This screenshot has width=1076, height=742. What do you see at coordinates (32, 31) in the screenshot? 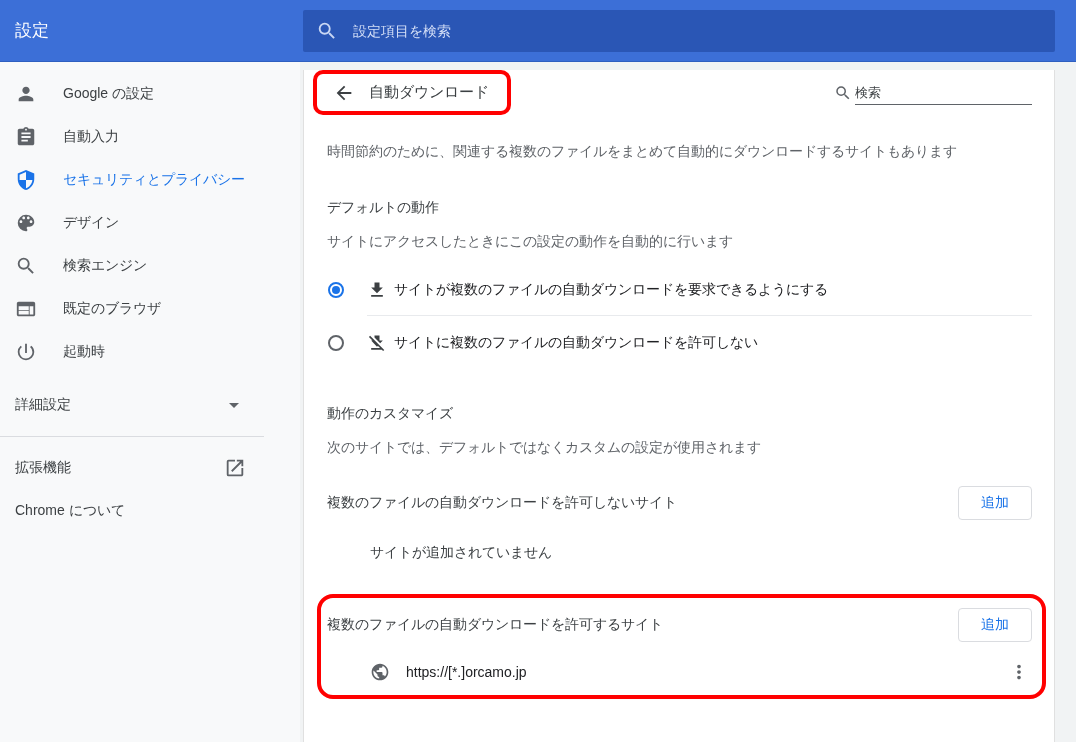
I see `page-title: 設定` at bounding box center [32, 31].